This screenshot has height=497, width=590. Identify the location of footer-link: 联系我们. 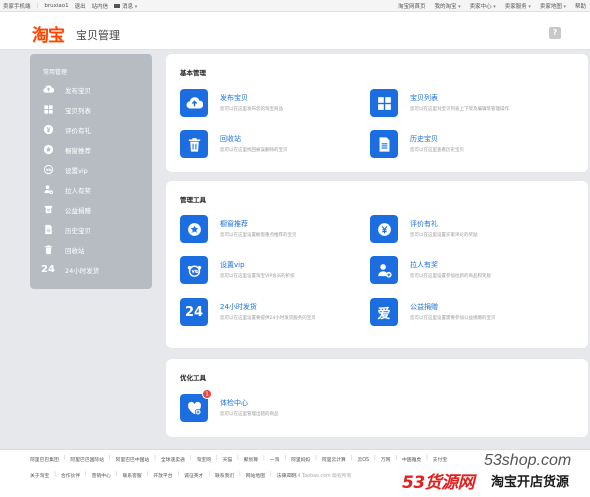
(224, 475).